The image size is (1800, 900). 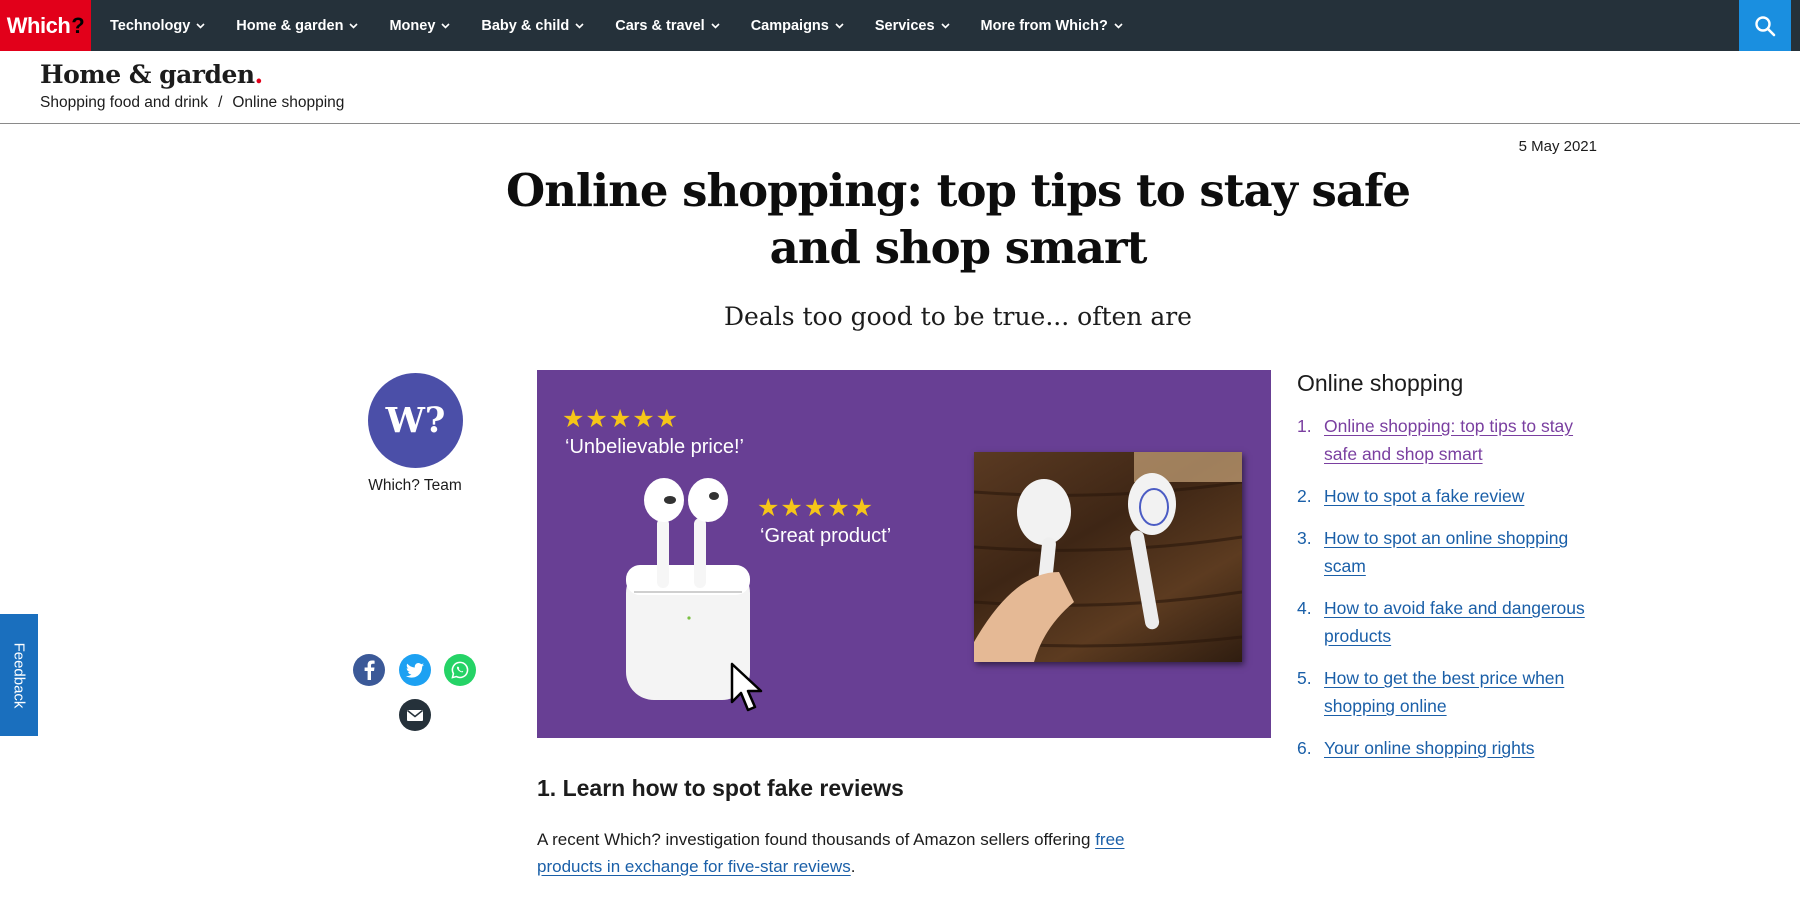 What do you see at coordinates (1304, 748) in the screenshot?
I see `toc-item-number: 6.` at bounding box center [1304, 748].